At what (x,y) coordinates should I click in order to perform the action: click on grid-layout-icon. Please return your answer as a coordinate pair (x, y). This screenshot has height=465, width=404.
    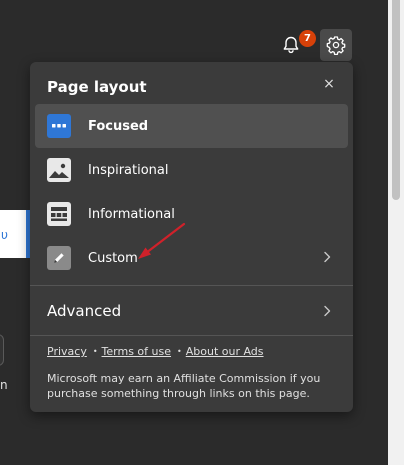
    Looking at the image, I should click on (59, 214).